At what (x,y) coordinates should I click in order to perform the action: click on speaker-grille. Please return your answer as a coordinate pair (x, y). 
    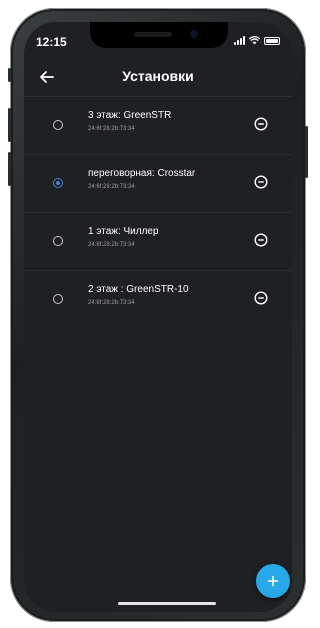
    Looking at the image, I should click on (153, 34).